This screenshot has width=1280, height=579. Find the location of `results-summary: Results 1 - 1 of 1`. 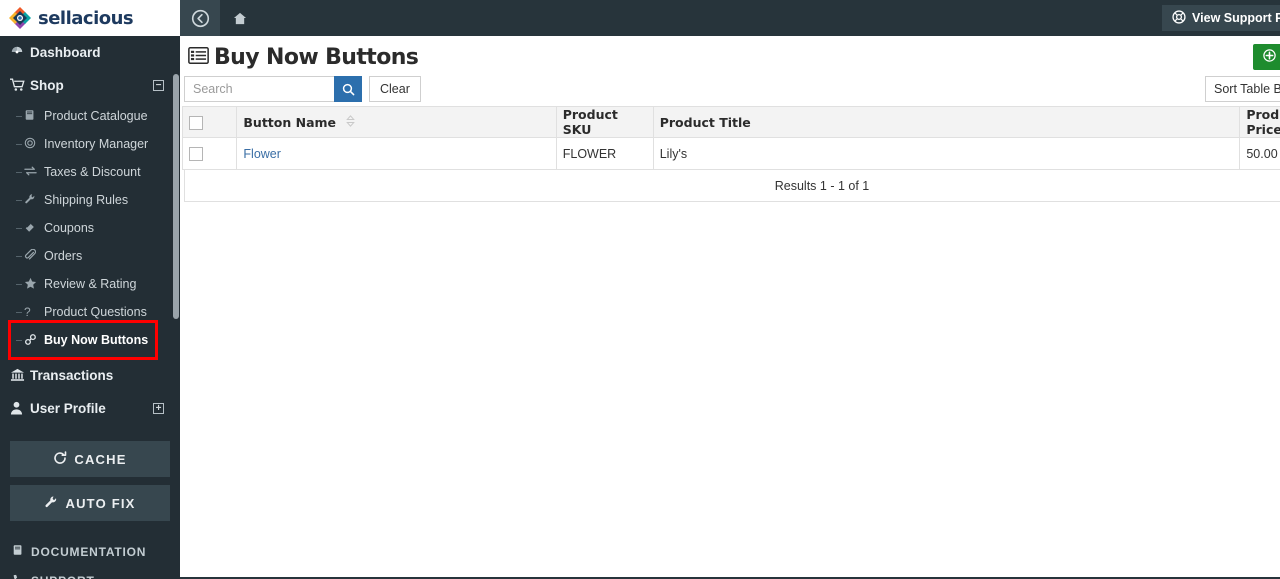

results-summary: Results 1 - 1 of 1 is located at coordinates (732, 186).